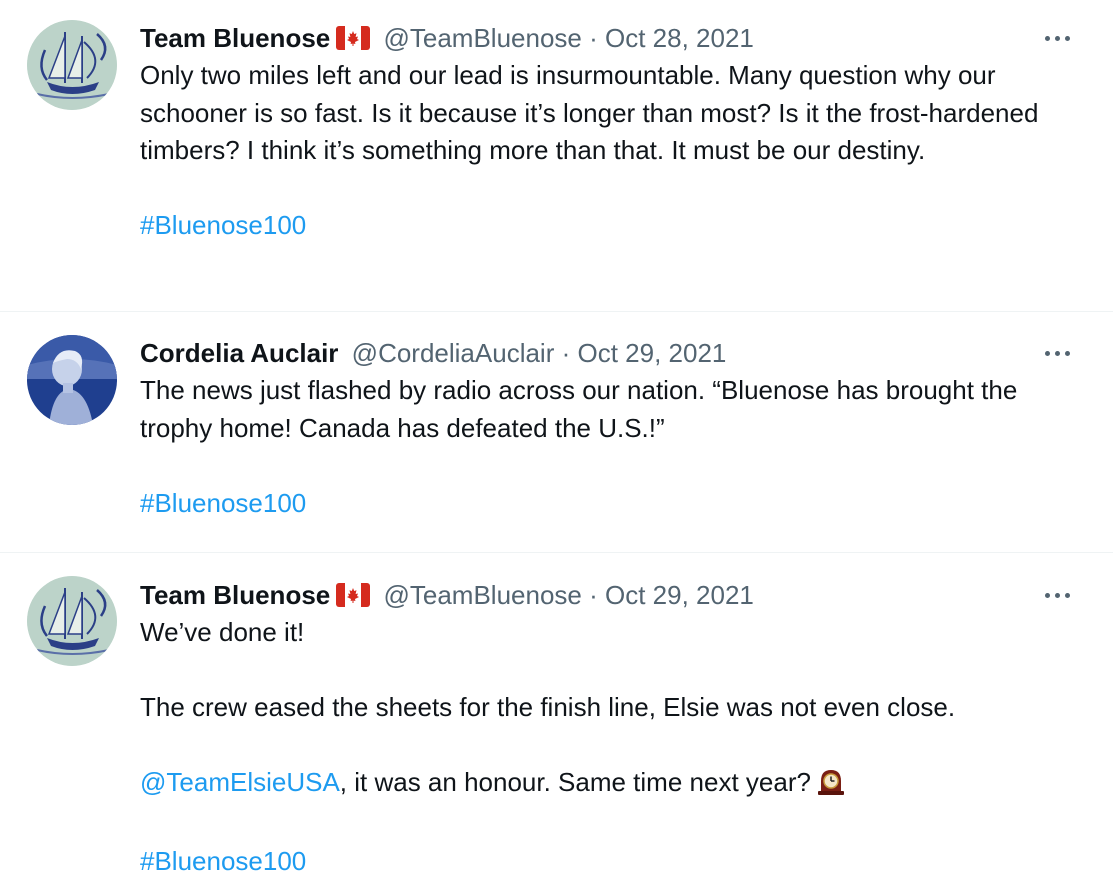 The height and width of the screenshot is (890, 1113). I want to click on tweet-date: Oct 28, 2021, so click(679, 38).